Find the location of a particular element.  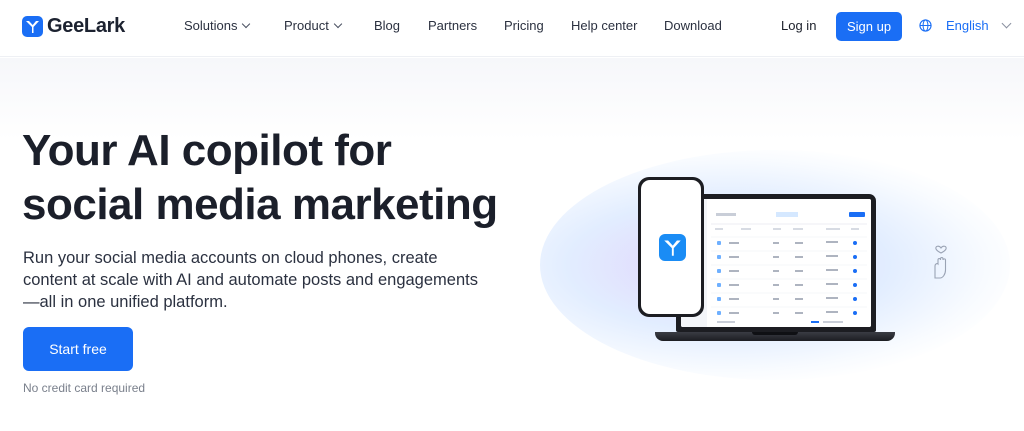

nav-item-help-center: Help center is located at coordinates (604, 25).